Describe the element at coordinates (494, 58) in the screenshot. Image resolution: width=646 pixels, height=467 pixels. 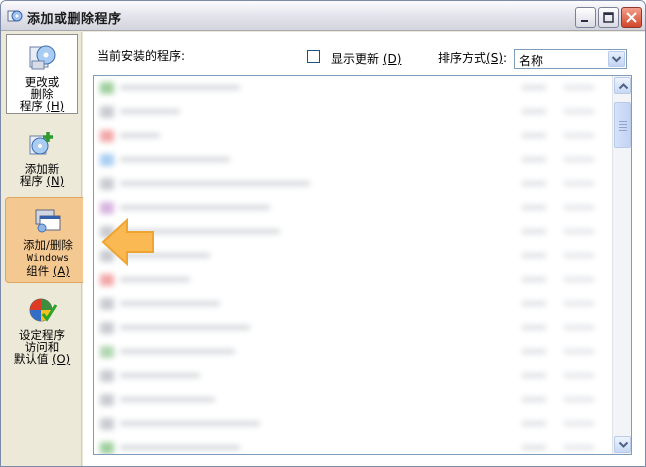
I see `sort-hotkey: (S)` at that location.